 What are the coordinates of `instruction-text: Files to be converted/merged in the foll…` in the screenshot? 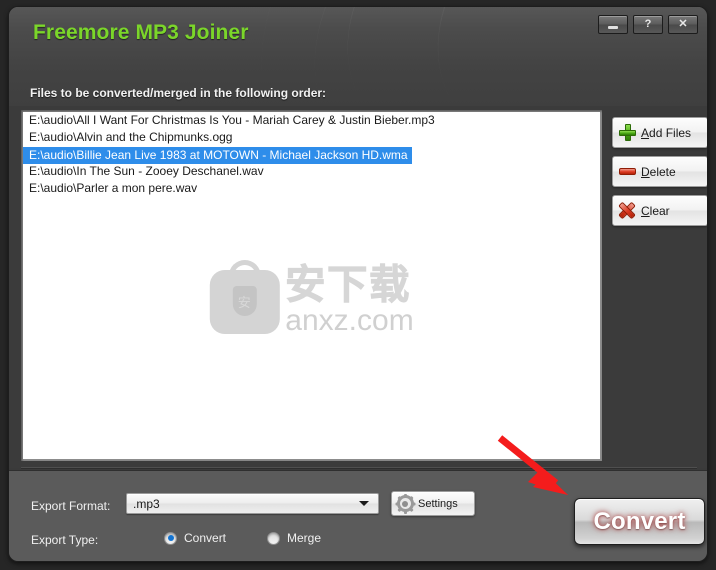 It's located at (178, 93).